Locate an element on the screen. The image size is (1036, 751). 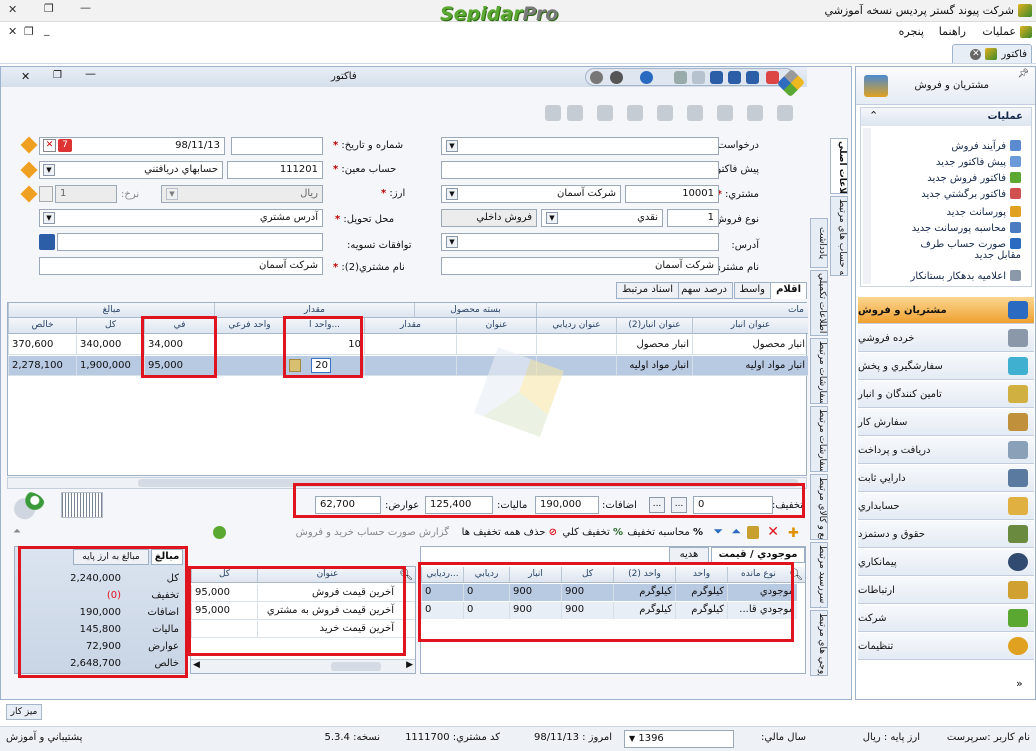
cell-fee: 34,000 is located at coordinates (179, 344).